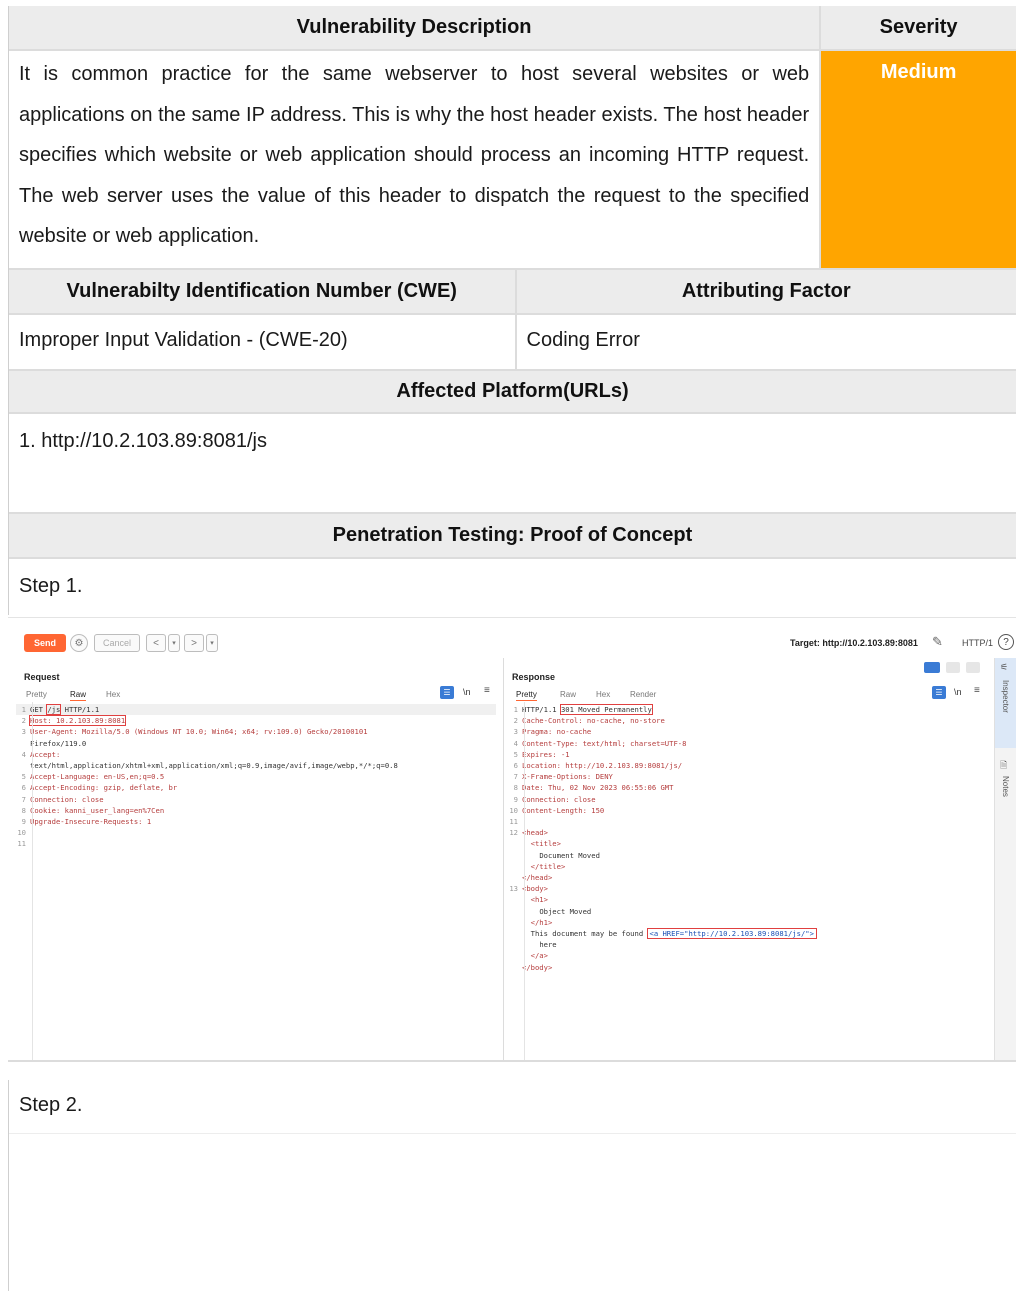  What do you see at coordinates (953, 667) in the screenshot?
I see `layout-horizontal-icon` at bounding box center [953, 667].